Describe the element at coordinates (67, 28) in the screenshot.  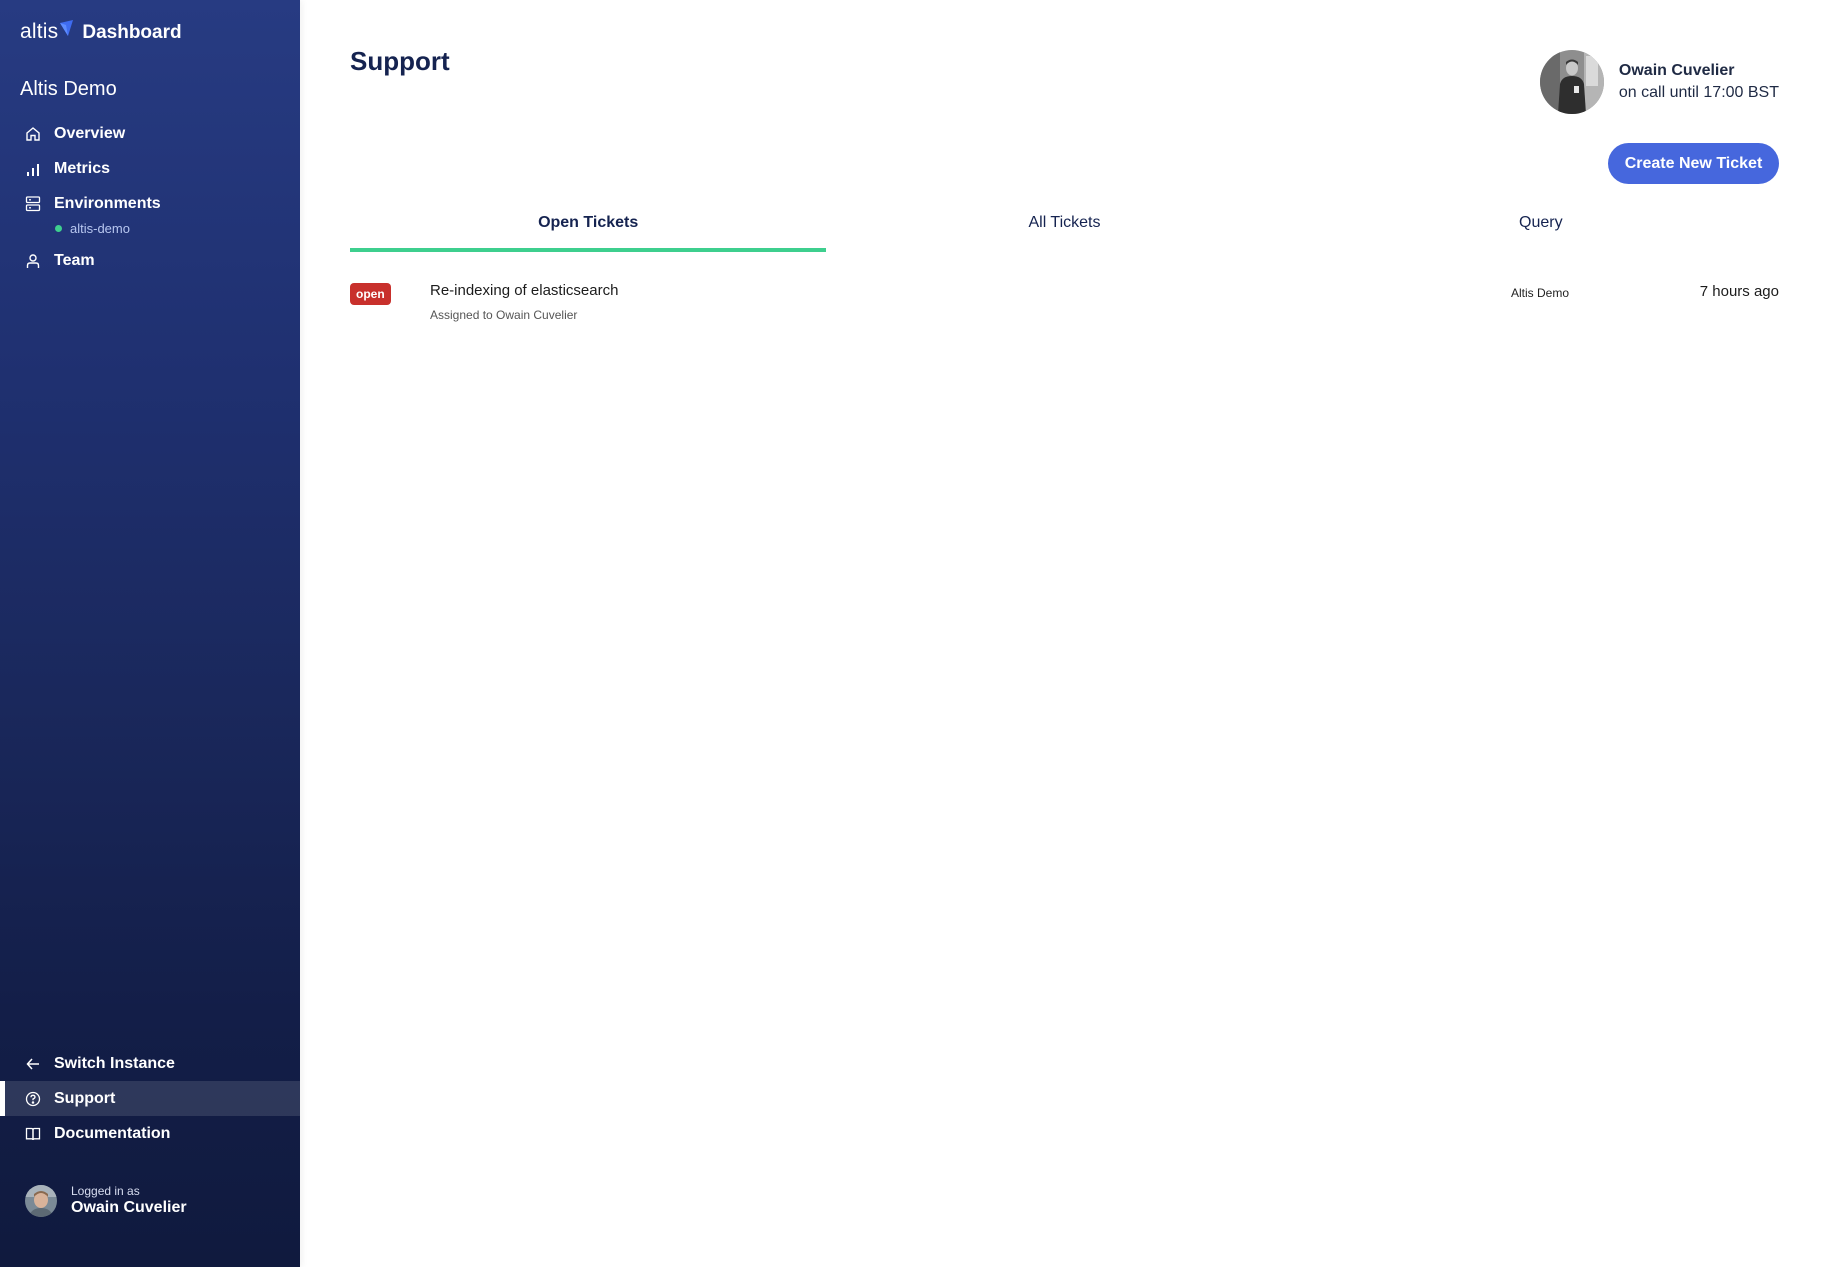
I see `altis-logo-mark-icon` at that location.